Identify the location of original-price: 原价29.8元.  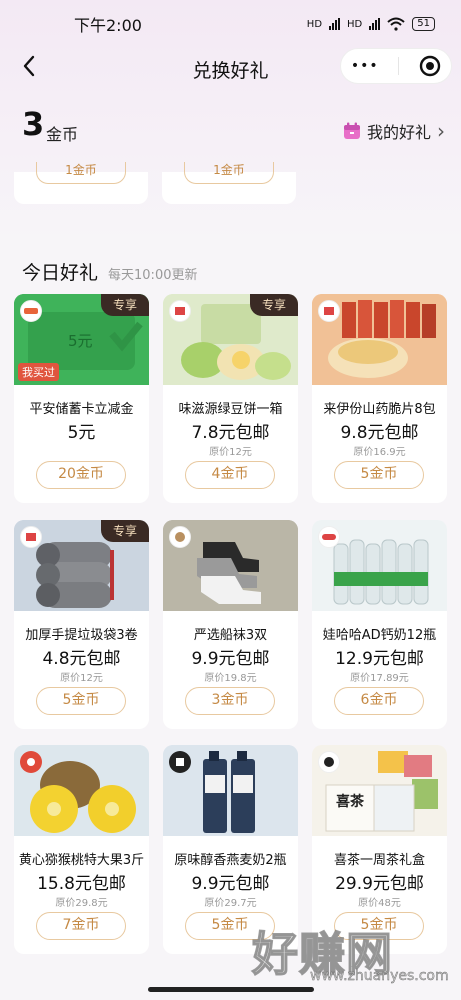
(81, 903).